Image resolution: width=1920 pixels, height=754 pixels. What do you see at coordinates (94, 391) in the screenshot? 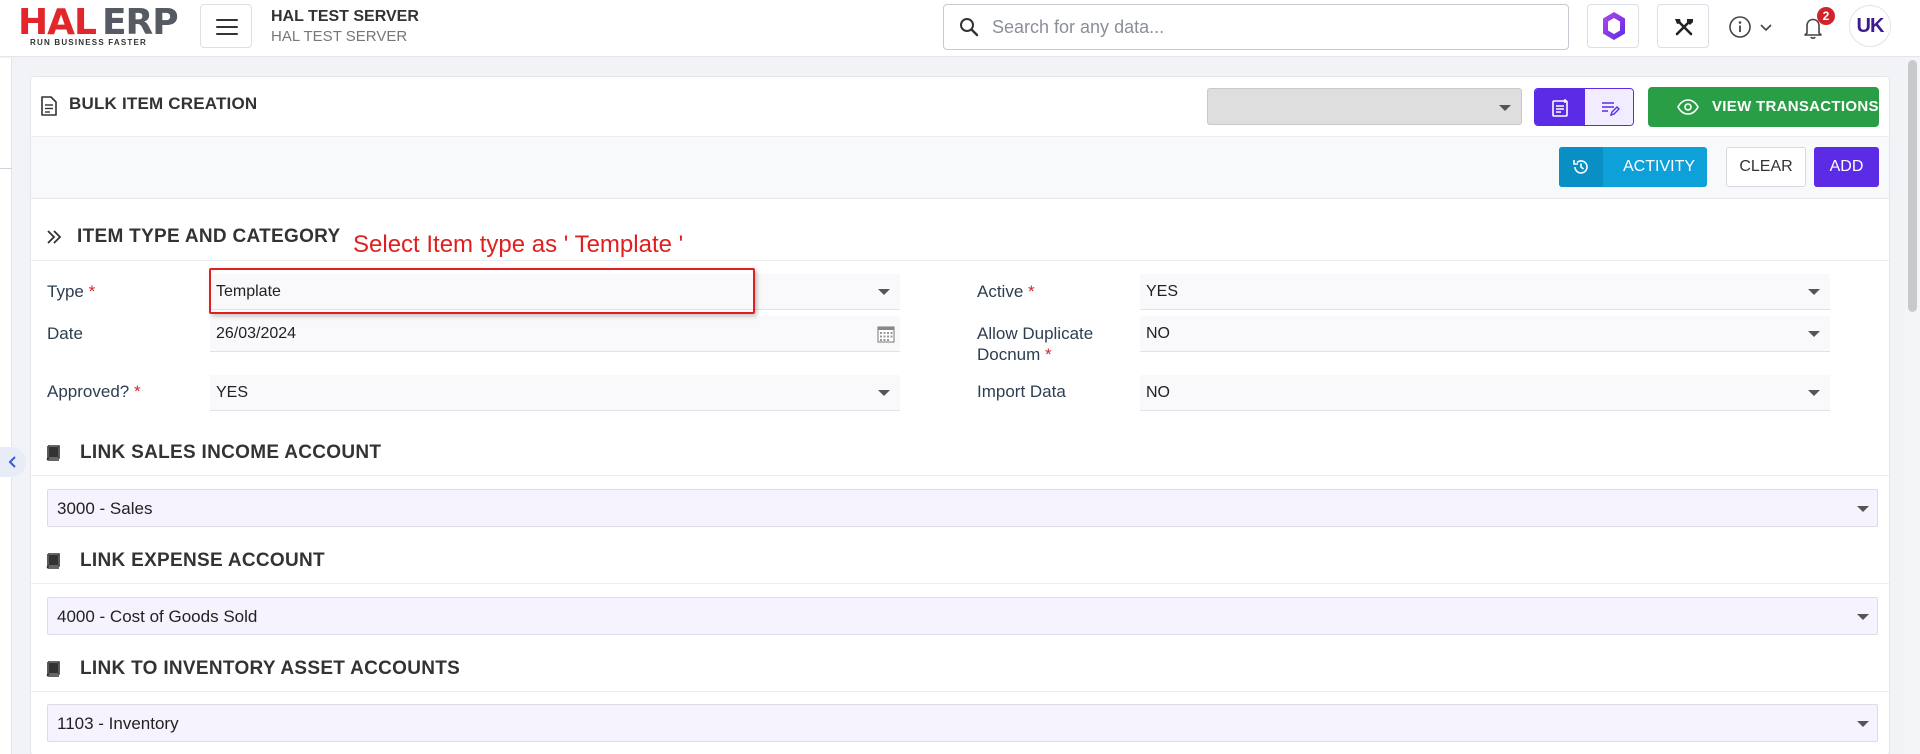
I see `approved-label: Approved? *` at bounding box center [94, 391].